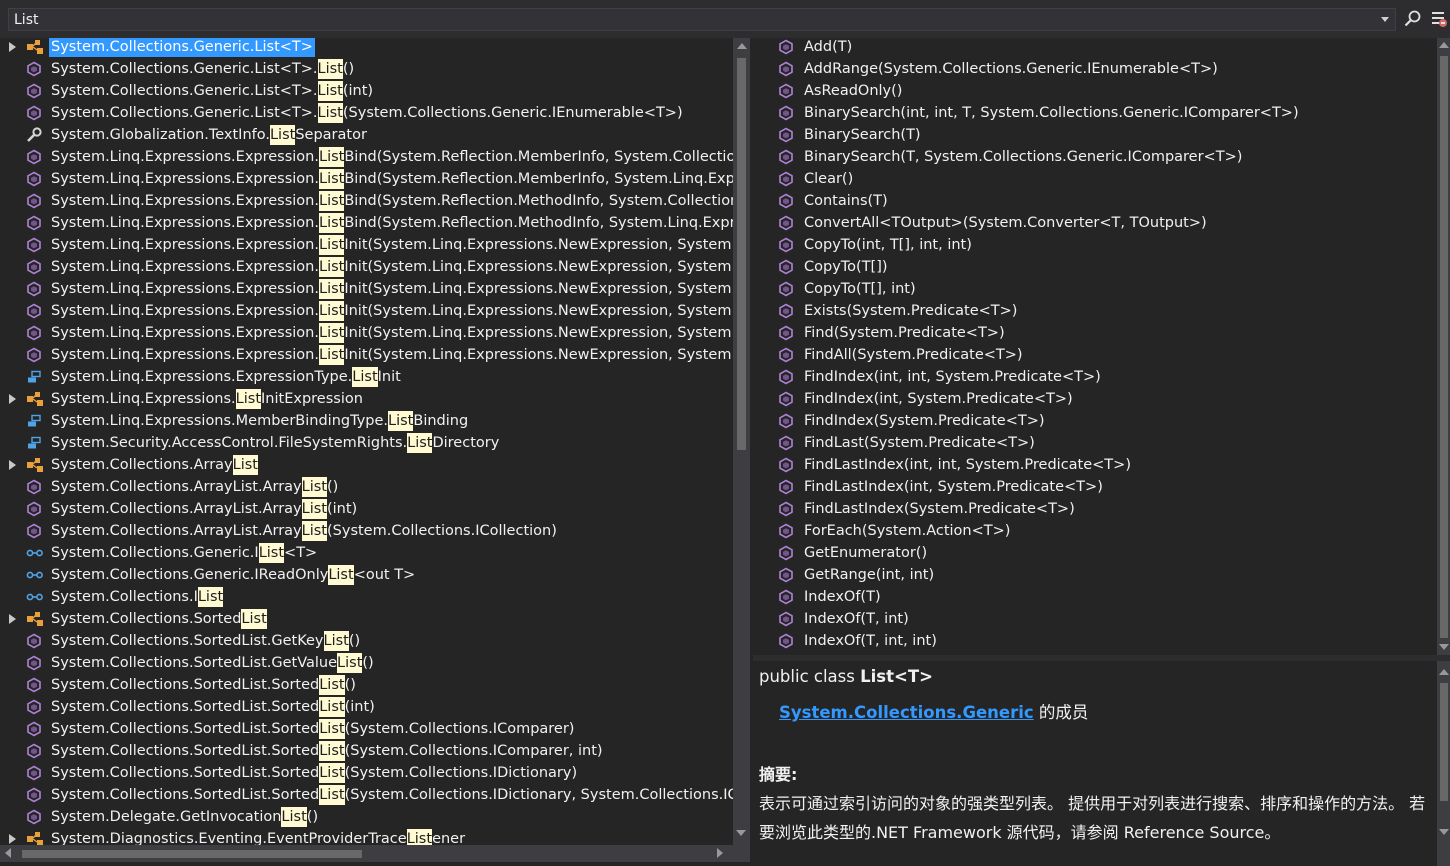  Describe the element at coordinates (1095, 91) in the screenshot. I see `member-row: AsReadOnly()` at that location.